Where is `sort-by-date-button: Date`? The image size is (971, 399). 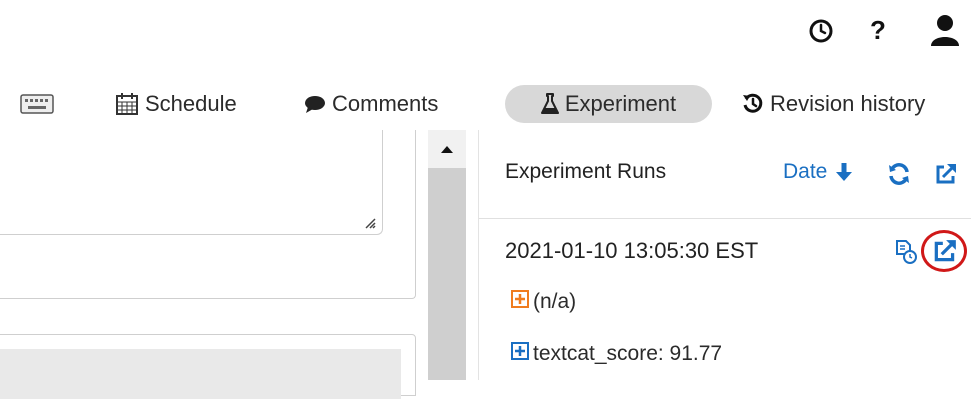 sort-by-date-button: Date is located at coordinates (818, 172).